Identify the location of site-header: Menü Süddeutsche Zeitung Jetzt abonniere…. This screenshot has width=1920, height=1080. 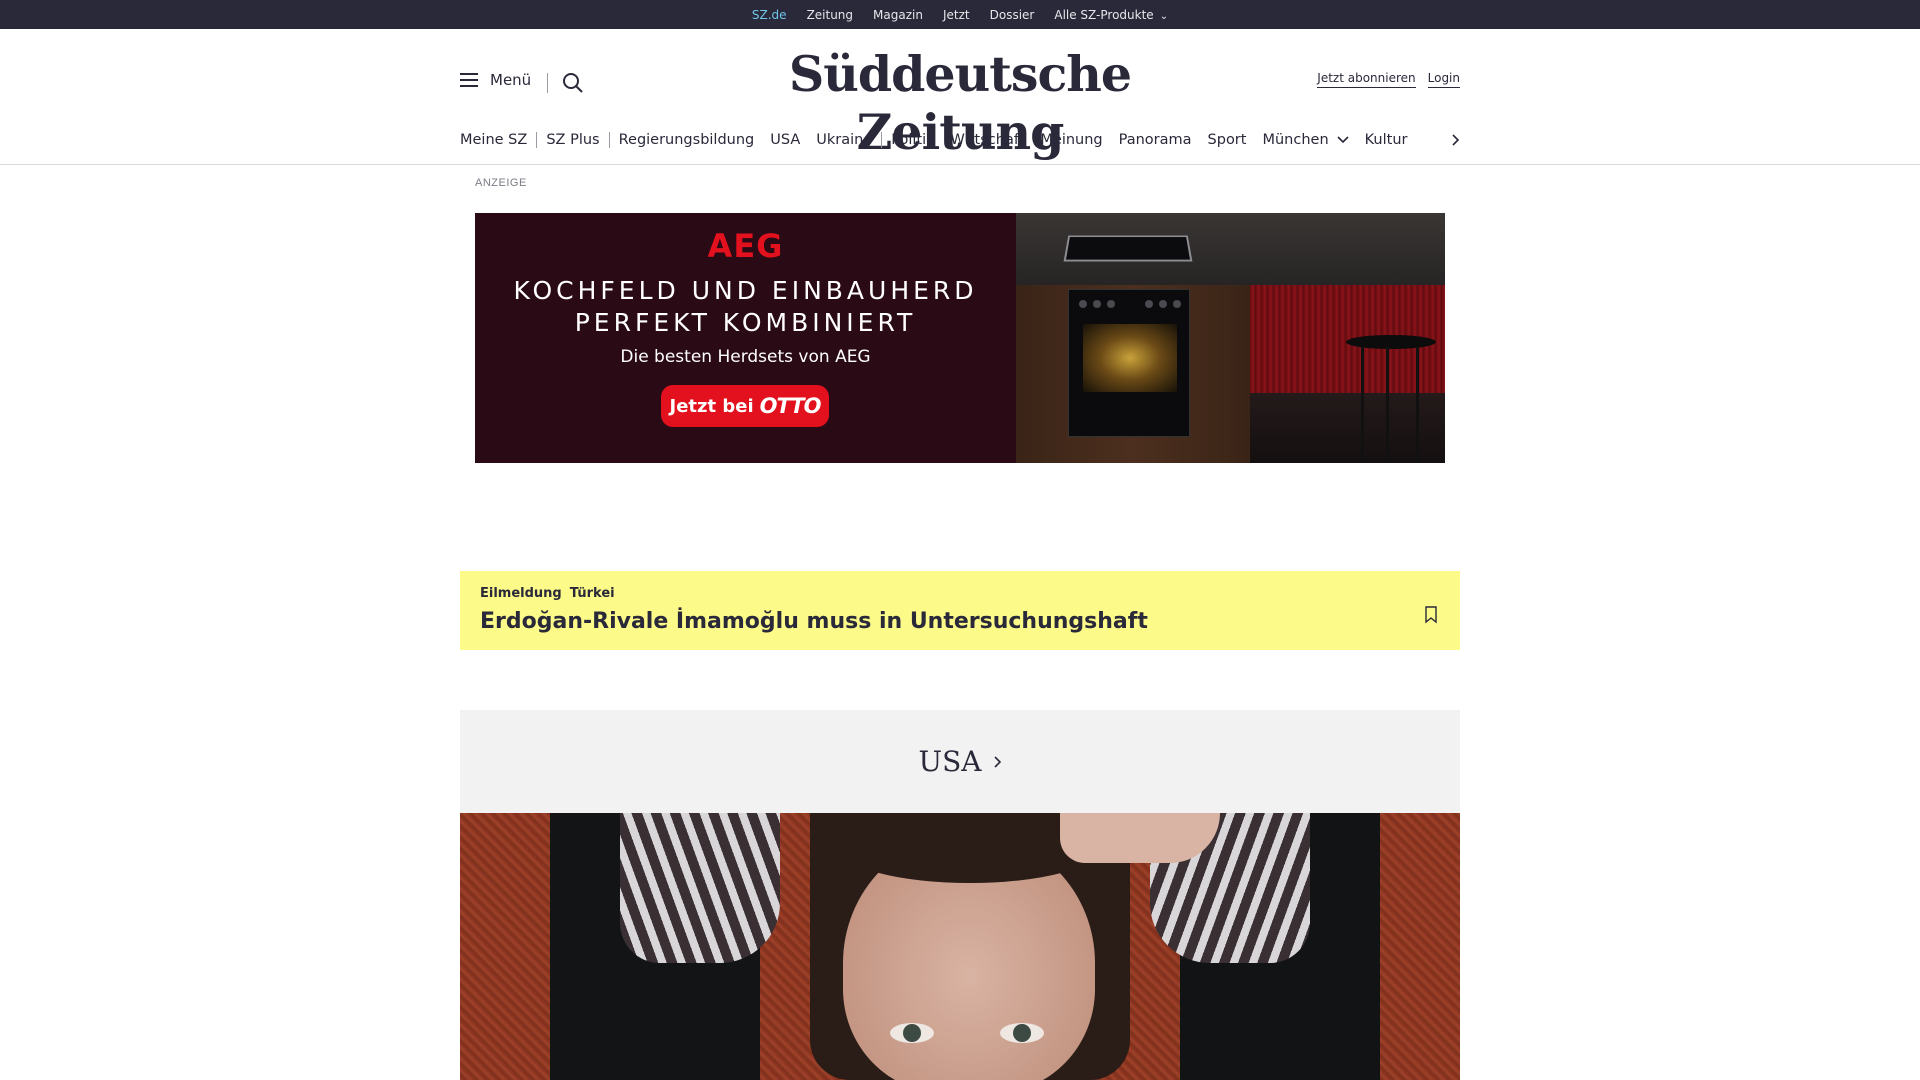
(960, 97).